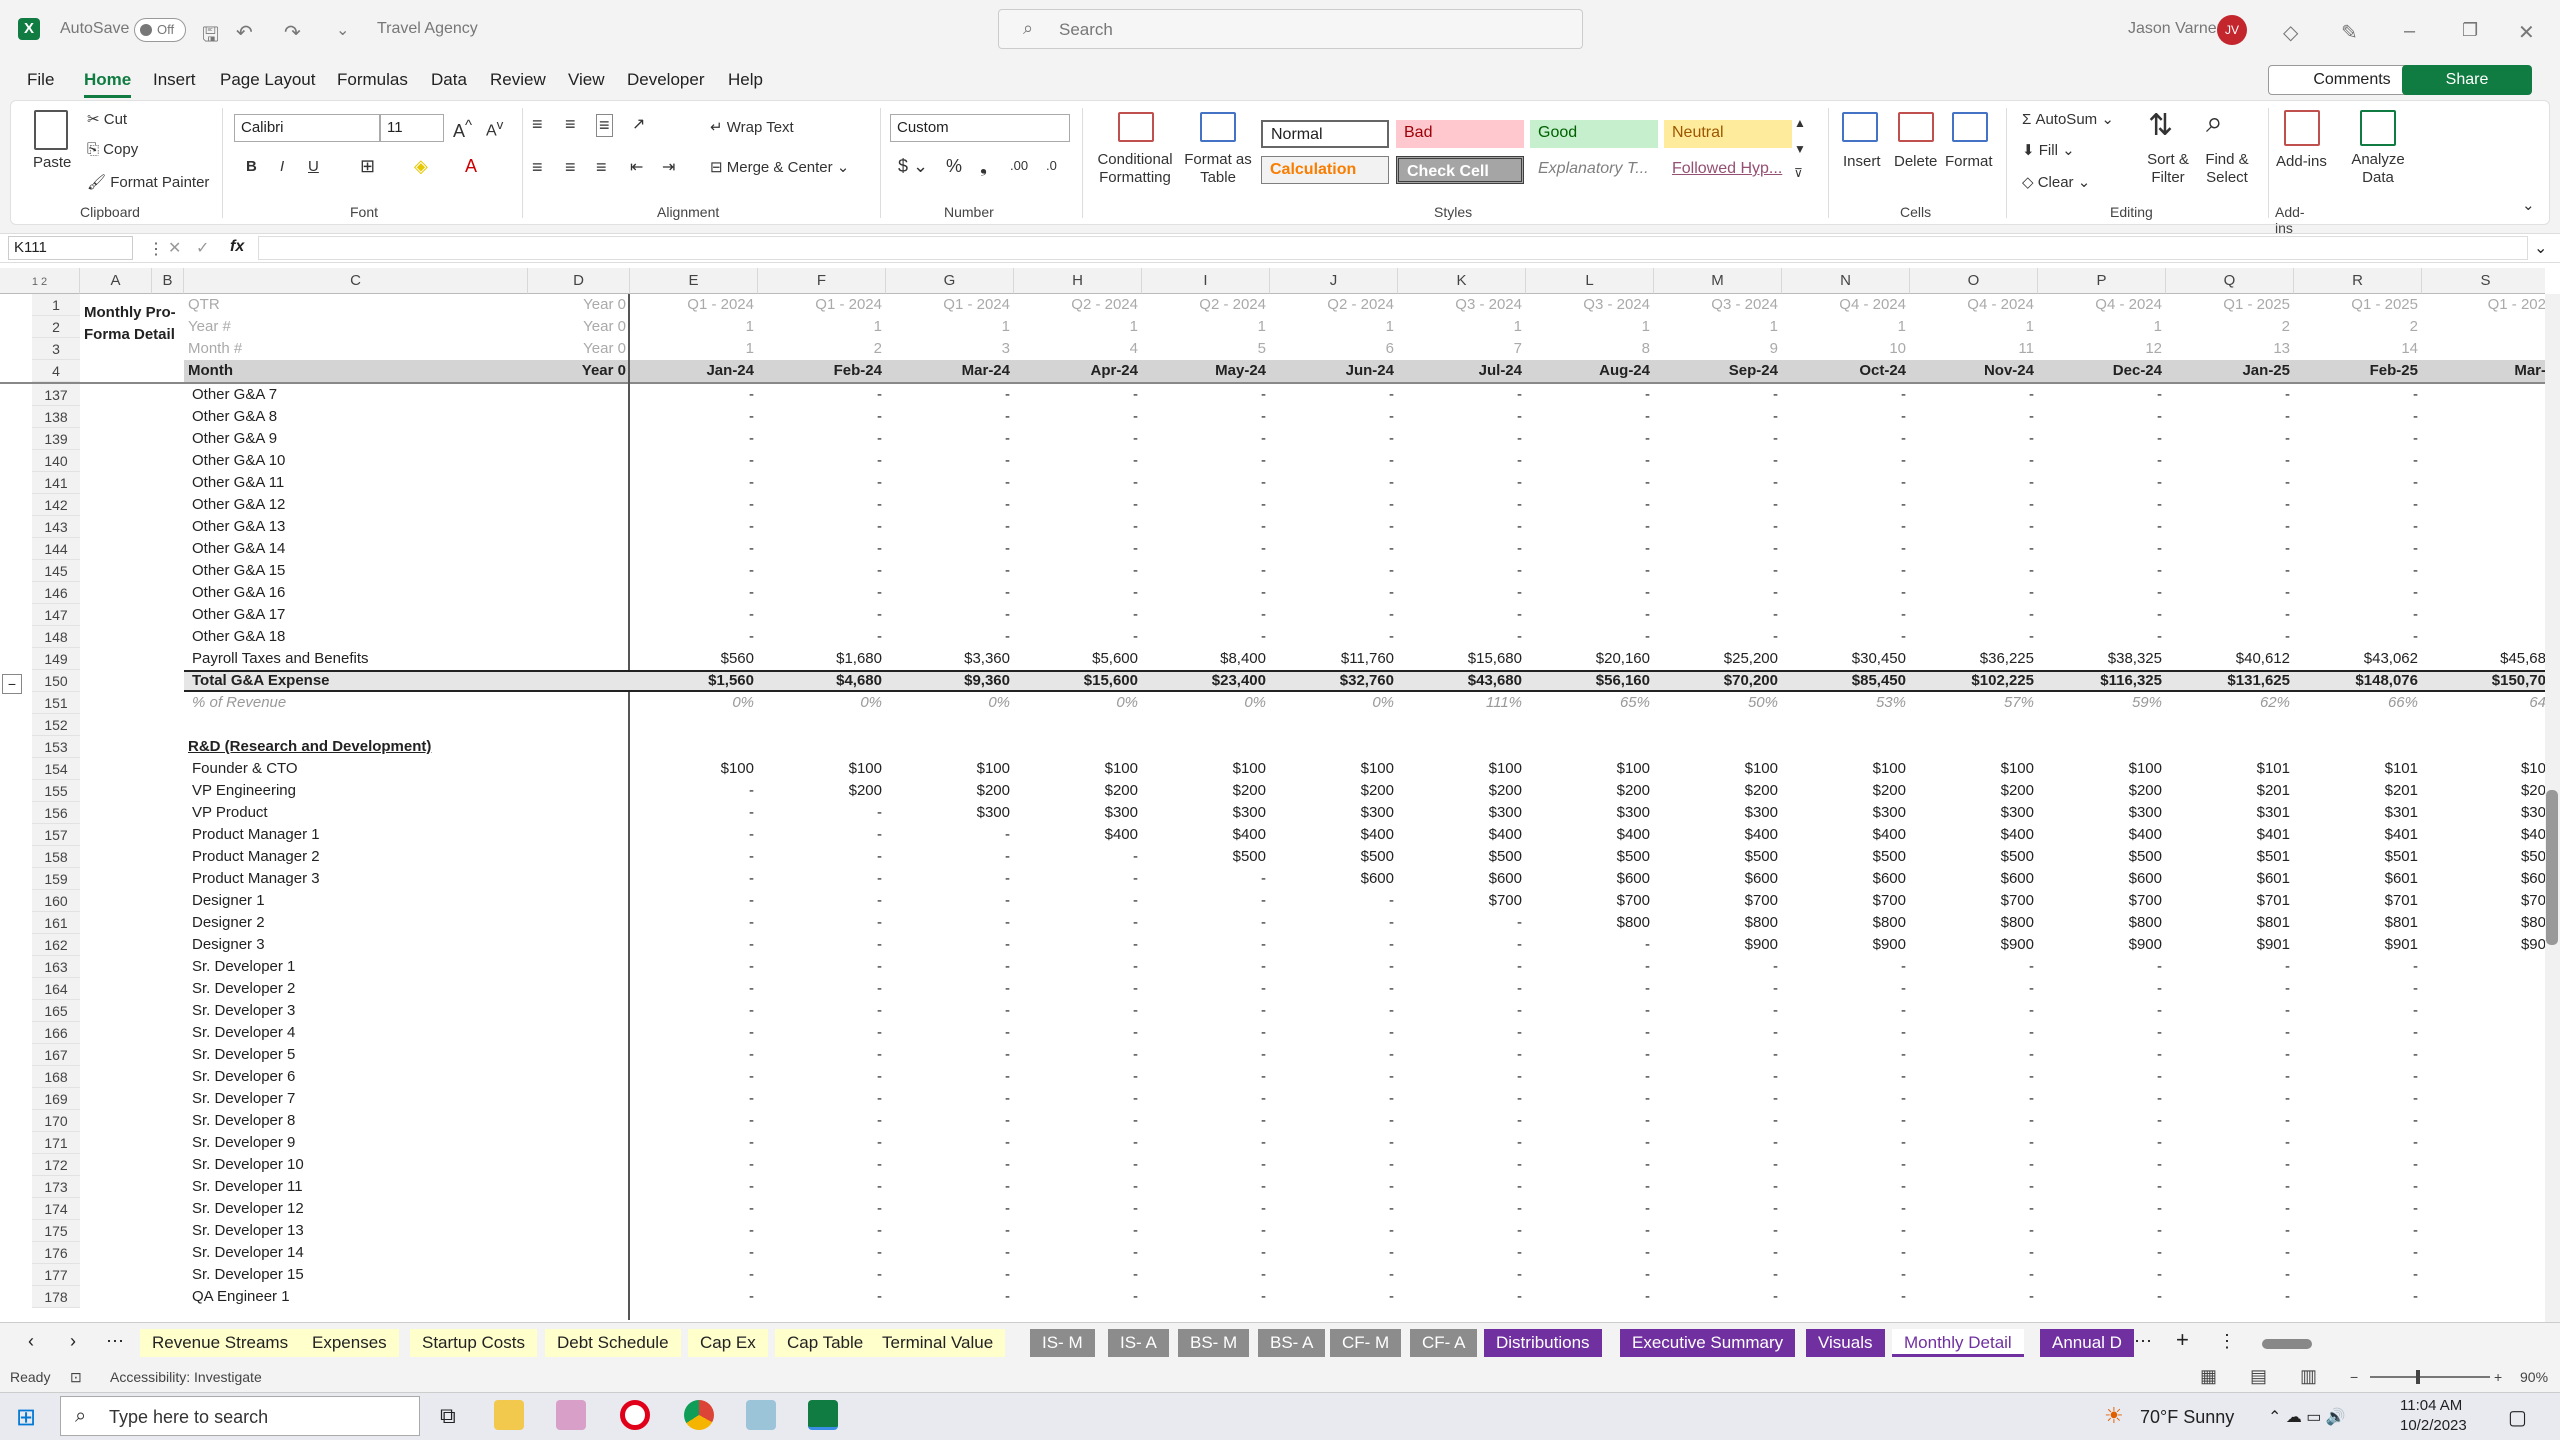  Describe the element at coordinates (372, 80) in the screenshot. I see `menu-formulas: Formulas` at that location.